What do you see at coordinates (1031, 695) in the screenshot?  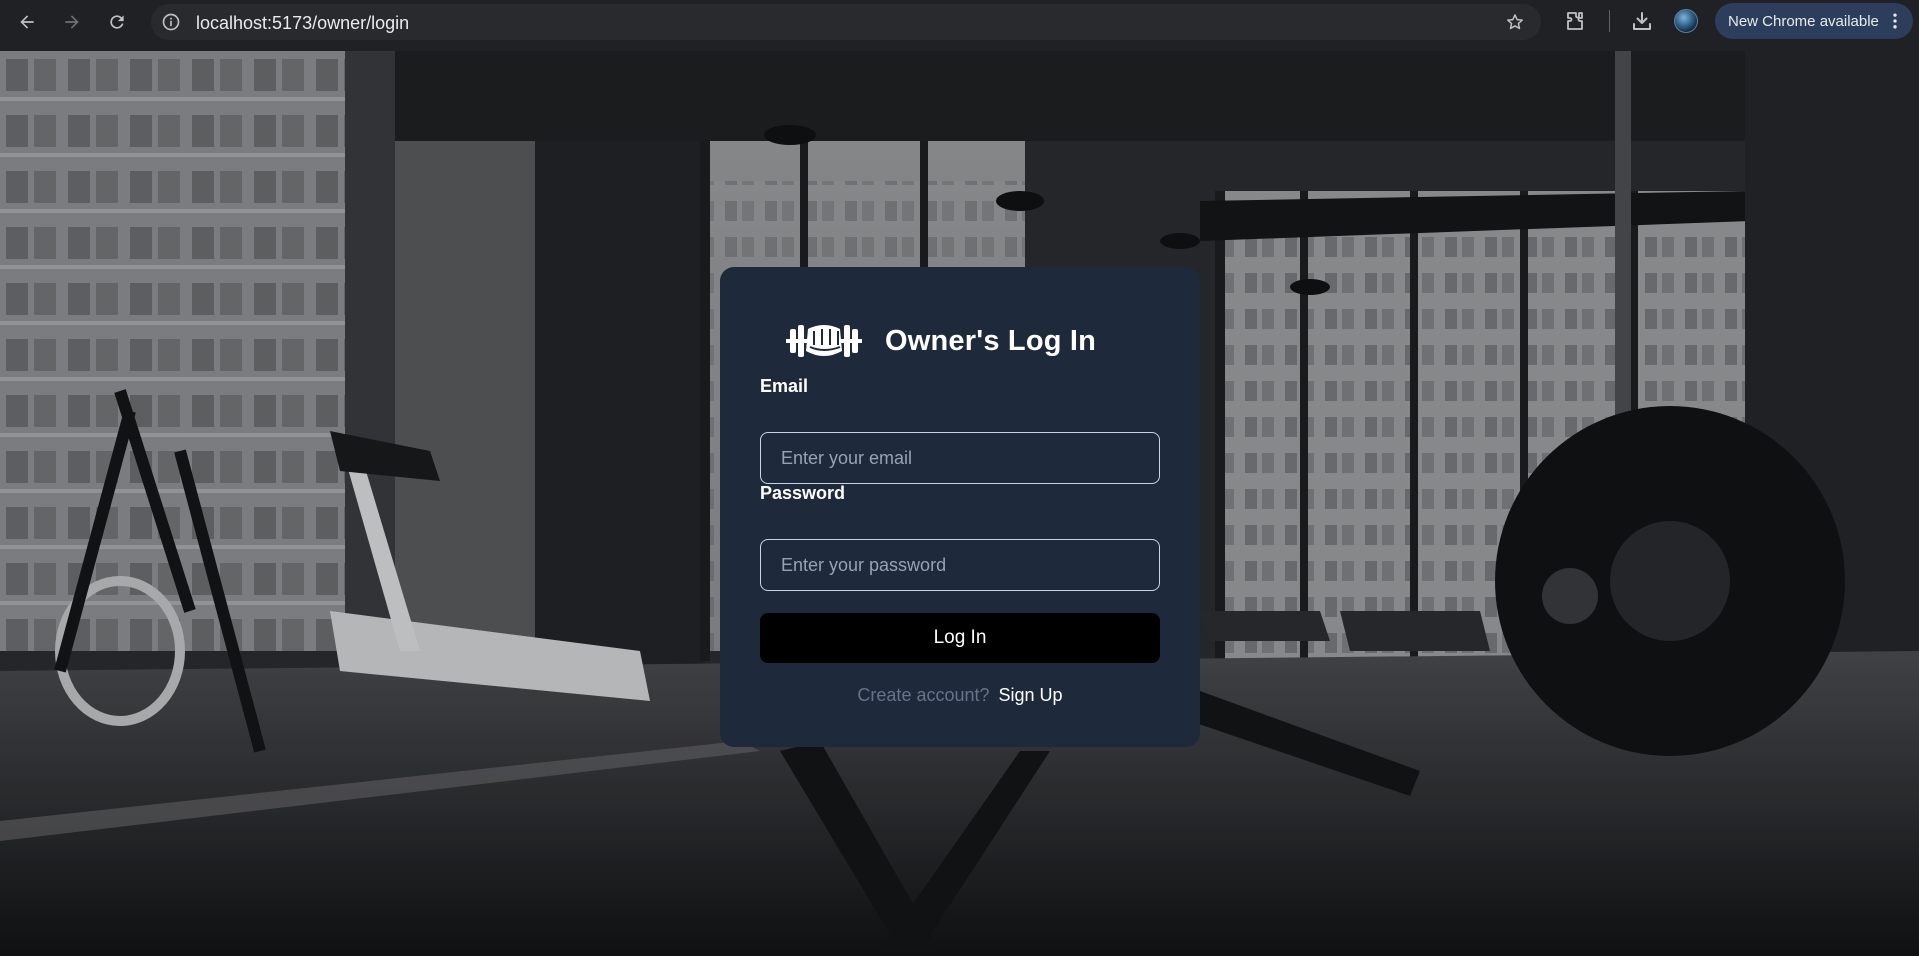 I see `signup-link: Sign Up` at bounding box center [1031, 695].